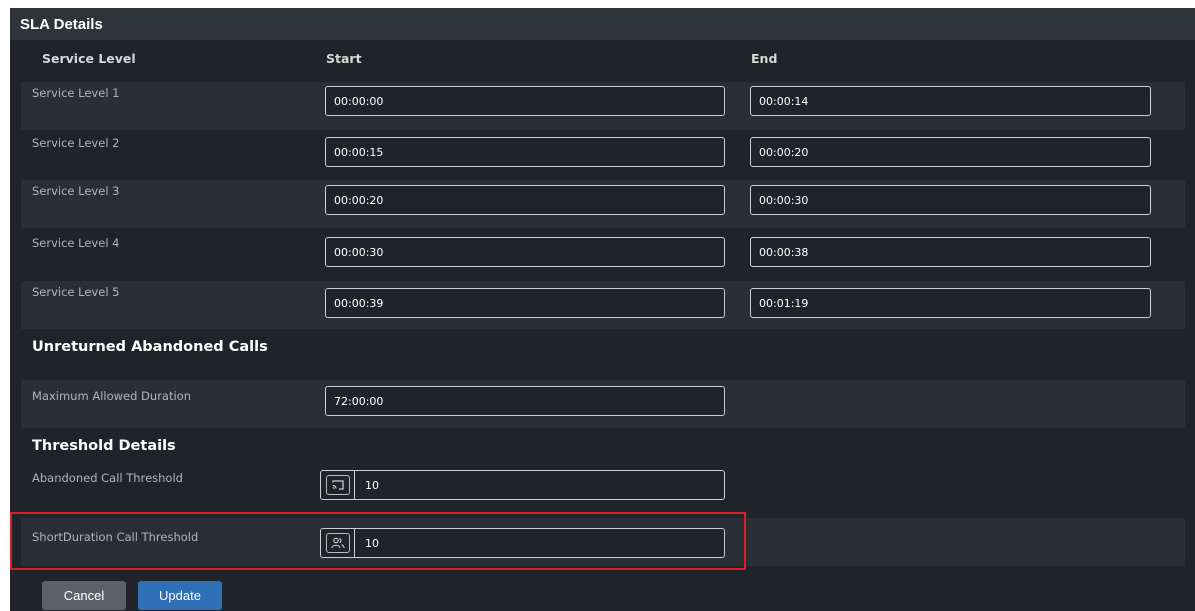 This screenshot has width=1195, height=611. Describe the element at coordinates (950, 200) in the screenshot. I see `service-level-3-end-input` at that location.